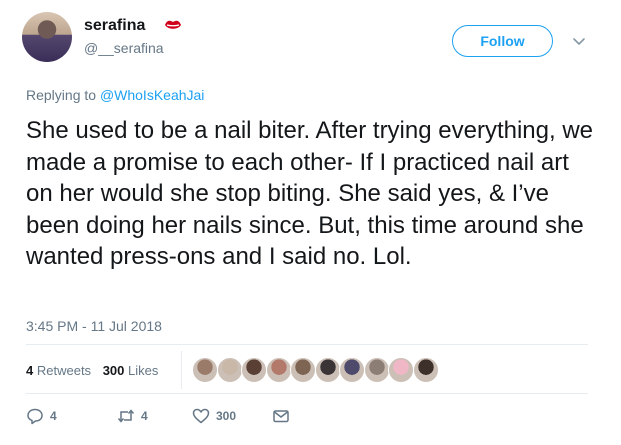  Describe the element at coordinates (144, 416) in the screenshot. I see `retweet-count: 4` at that location.